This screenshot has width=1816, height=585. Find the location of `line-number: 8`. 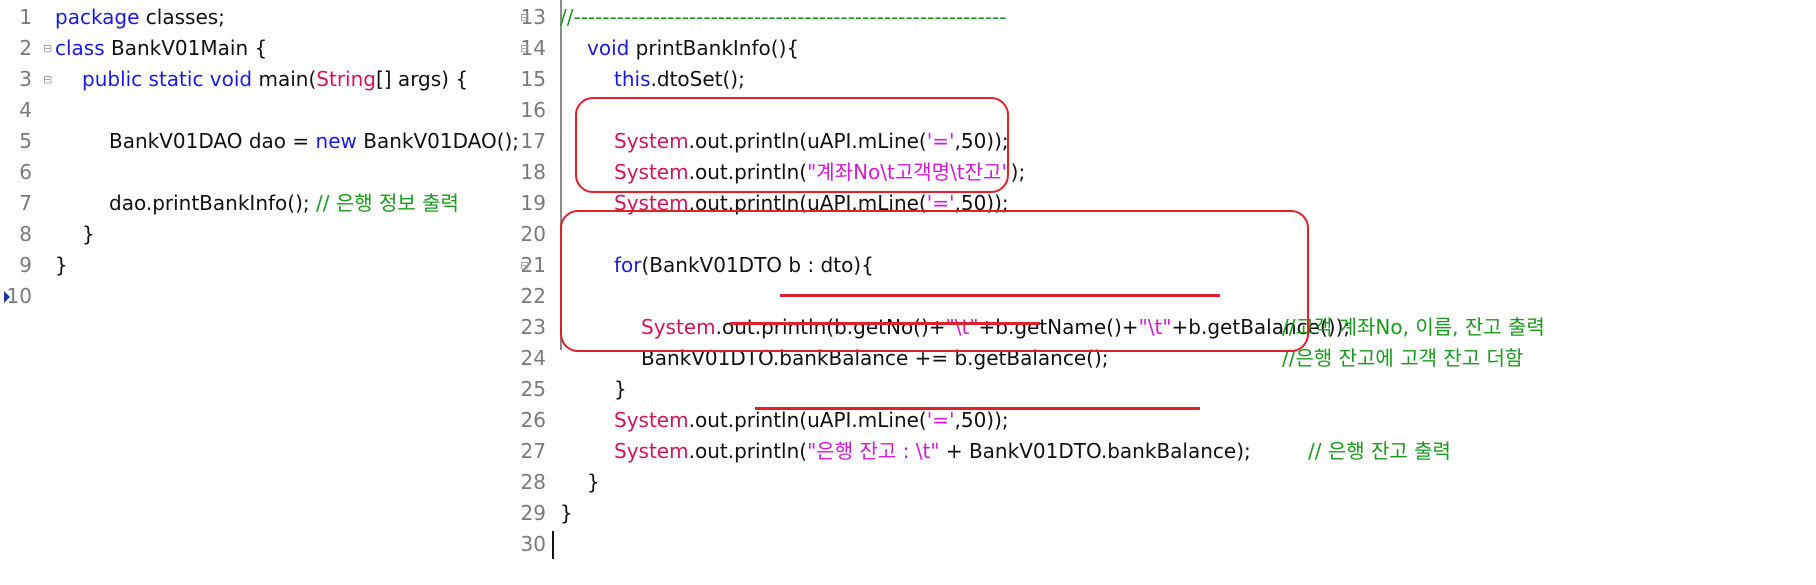

line-number: 8 is located at coordinates (25, 234).